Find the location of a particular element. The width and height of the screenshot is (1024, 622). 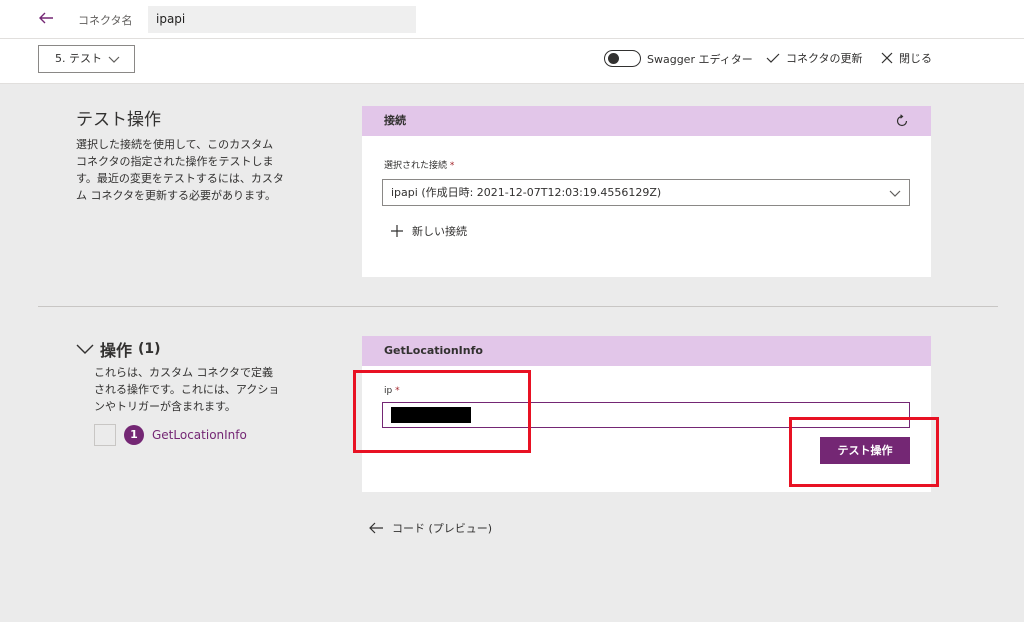

operations-title: 操作 (1) is located at coordinates (118, 349).